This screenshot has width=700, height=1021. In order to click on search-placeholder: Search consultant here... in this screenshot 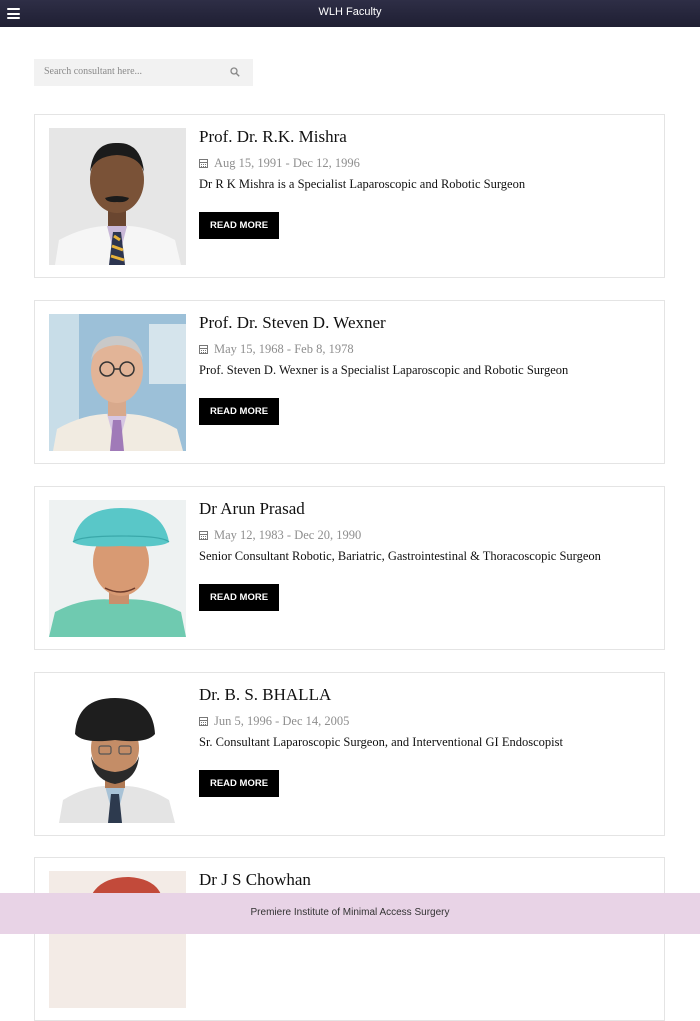, I will do `click(93, 71)`.